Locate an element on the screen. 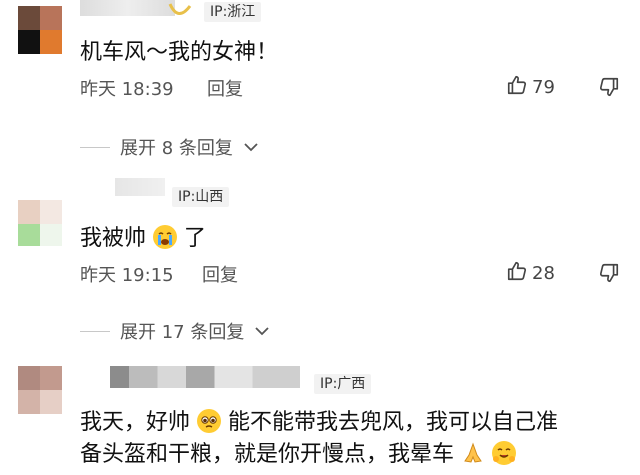 This screenshot has width=640, height=475. expand-replies: 展开 8 条回复 is located at coordinates (169, 147).